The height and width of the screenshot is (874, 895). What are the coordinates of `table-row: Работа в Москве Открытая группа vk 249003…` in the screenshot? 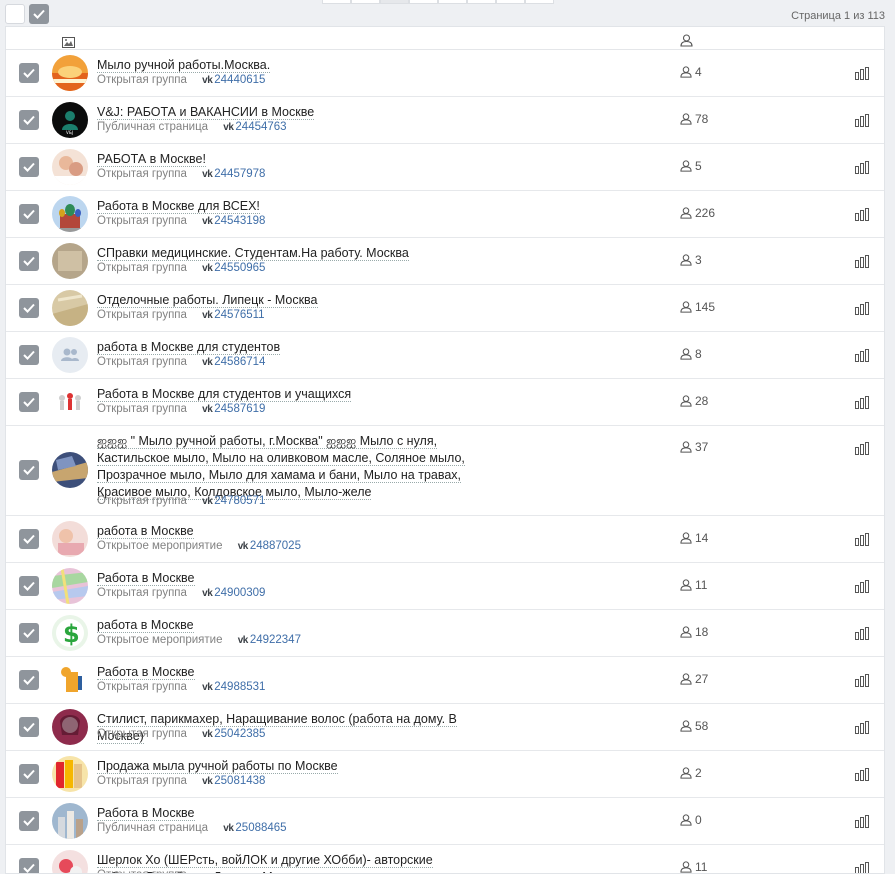 It's located at (445, 586).